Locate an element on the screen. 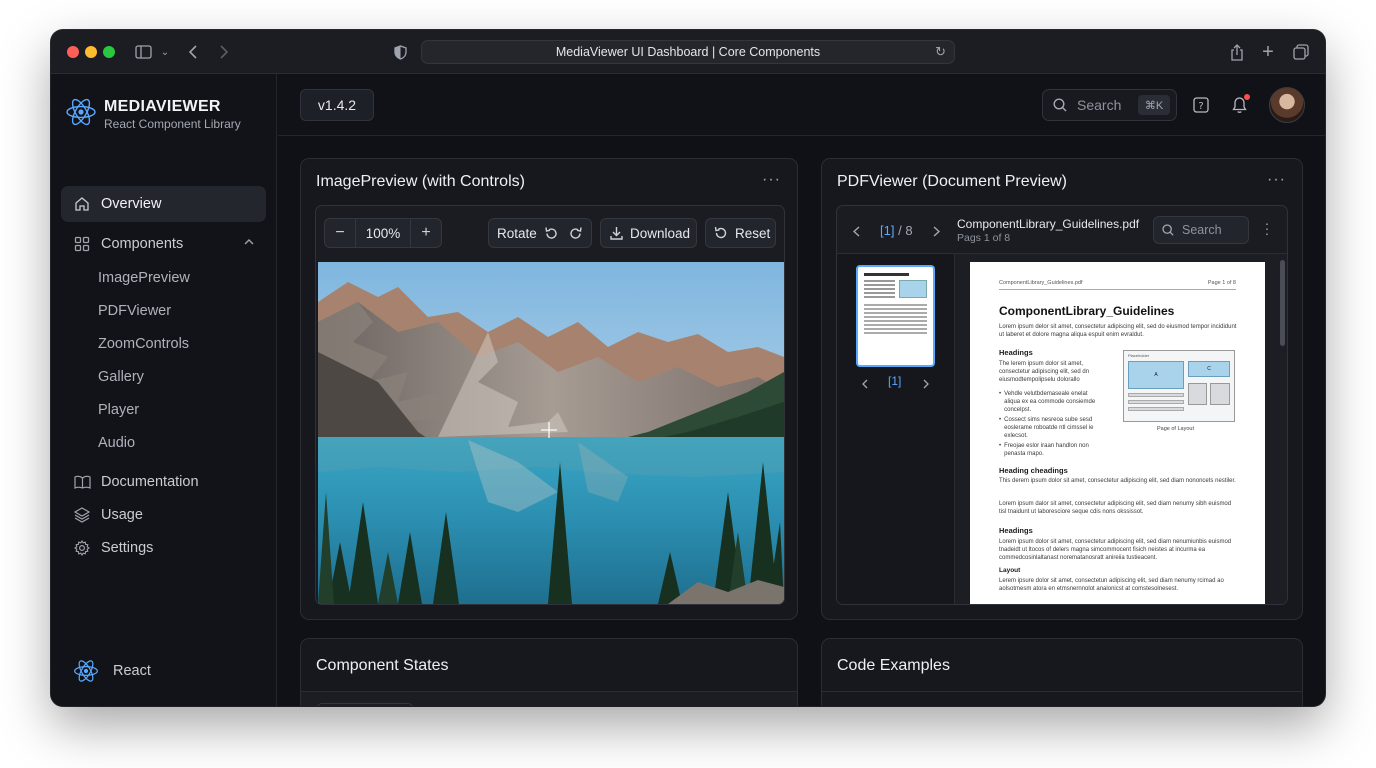  rotate-right-icon is located at coordinates (575, 233).